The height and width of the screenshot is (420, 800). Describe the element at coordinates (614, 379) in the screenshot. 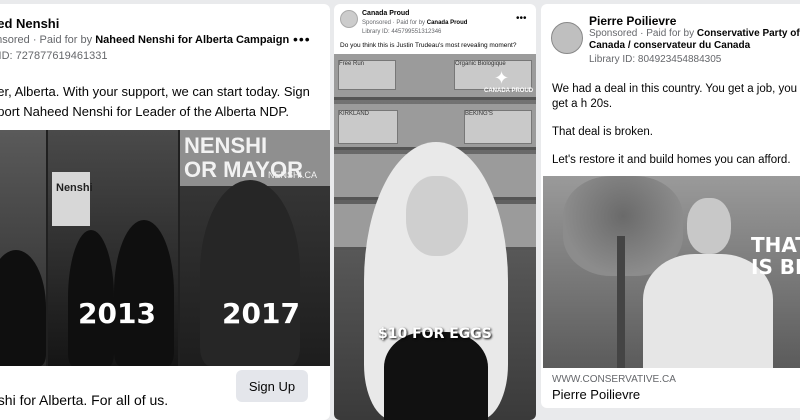

I see `link-url: WWW.CONSERVATIVE.CA` at that location.